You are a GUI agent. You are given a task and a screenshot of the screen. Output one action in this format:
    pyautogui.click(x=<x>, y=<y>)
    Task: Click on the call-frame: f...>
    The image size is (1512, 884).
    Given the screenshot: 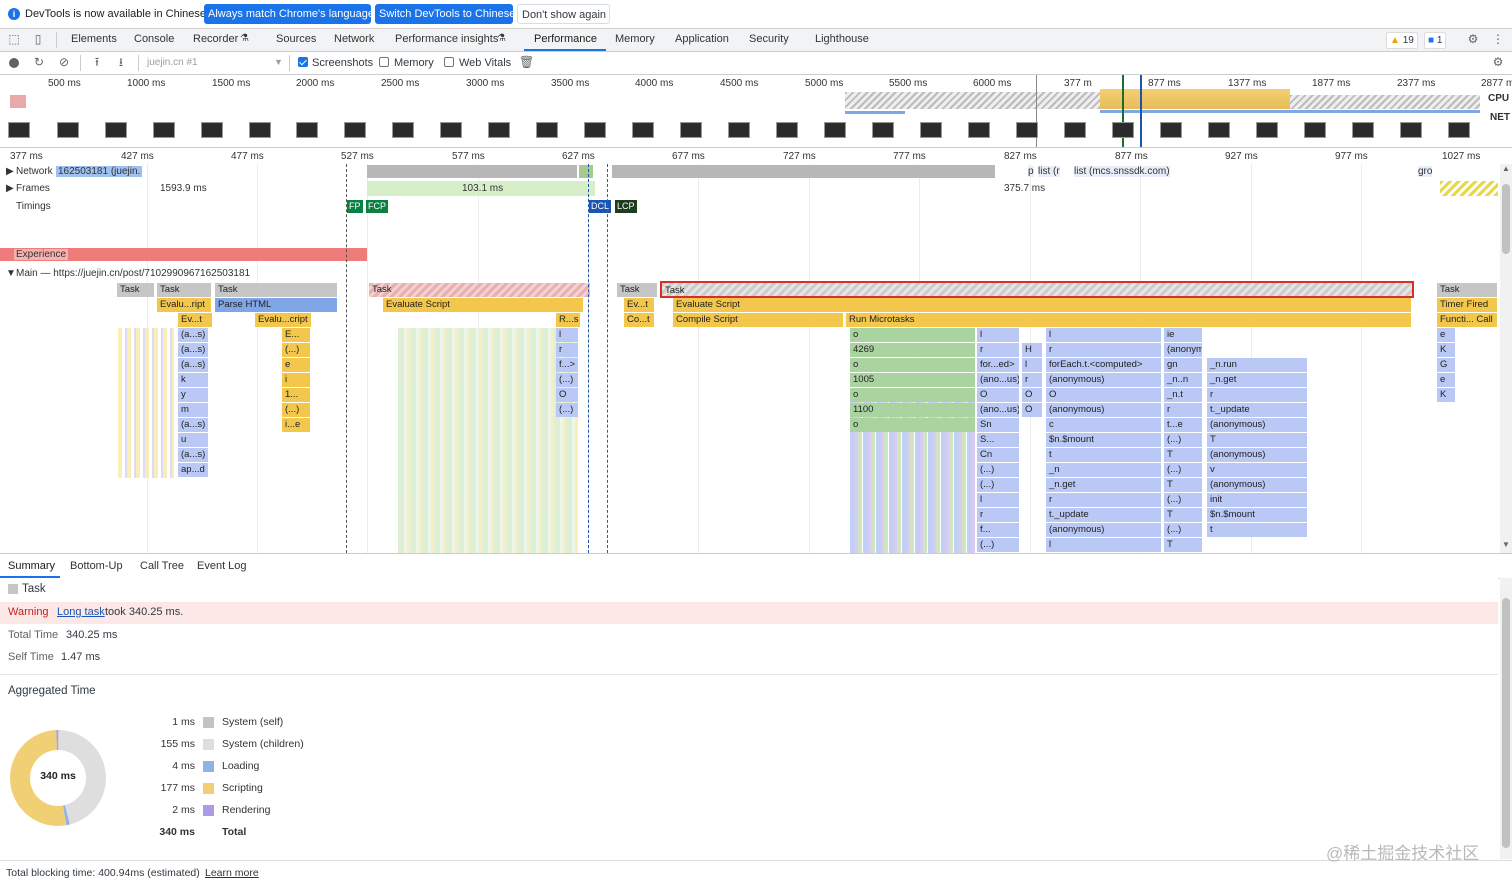 What is the action you would take?
    pyautogui.click(x=567, y=365)
    